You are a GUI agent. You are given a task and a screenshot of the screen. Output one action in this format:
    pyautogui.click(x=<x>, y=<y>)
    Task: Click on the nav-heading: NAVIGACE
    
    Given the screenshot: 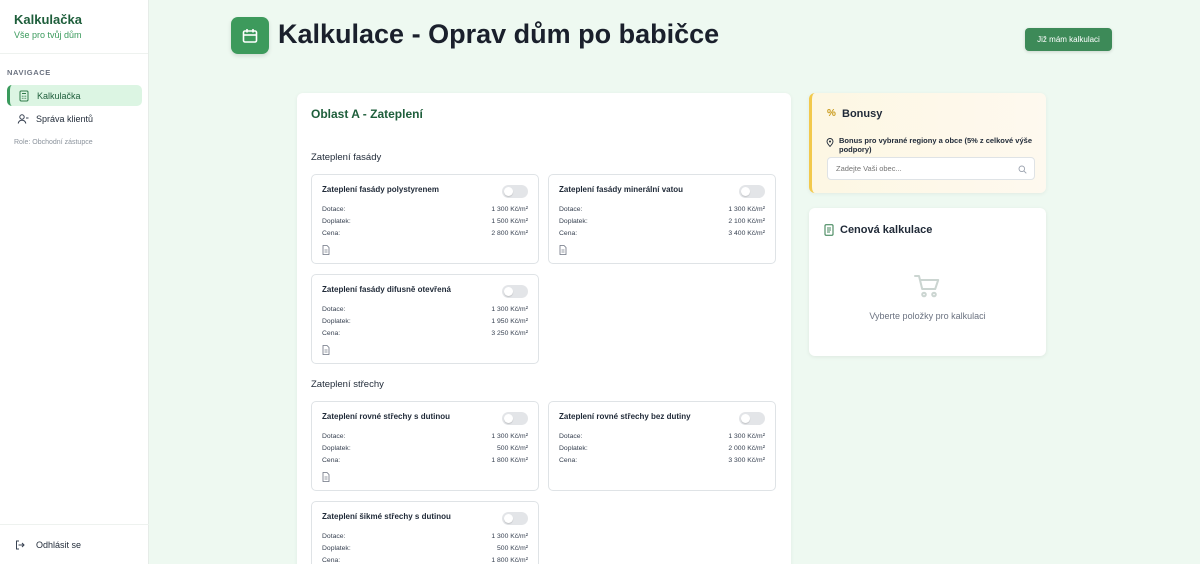 What is the action you would take?
    pyautogui.click(x=29, y=72)
    